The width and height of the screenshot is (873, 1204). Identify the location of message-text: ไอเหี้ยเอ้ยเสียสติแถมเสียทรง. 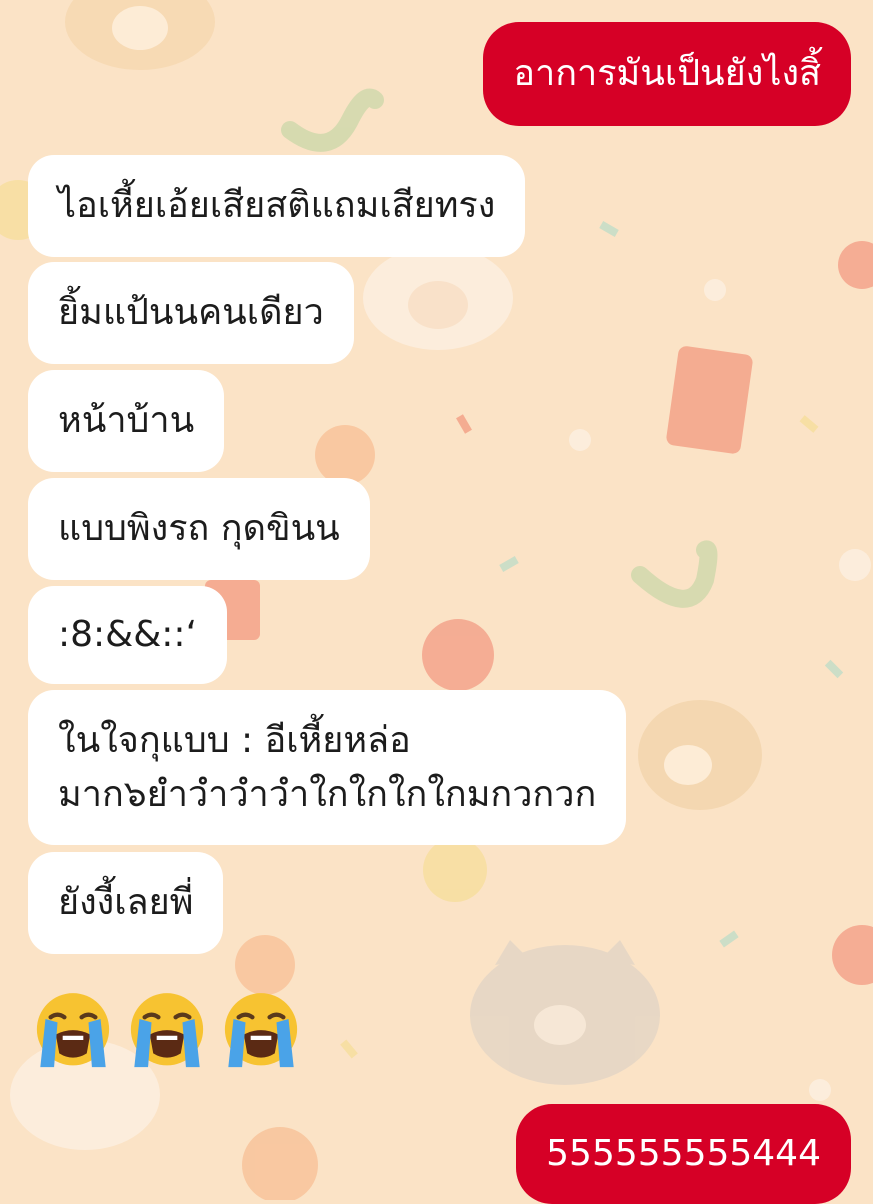
(277, 205).